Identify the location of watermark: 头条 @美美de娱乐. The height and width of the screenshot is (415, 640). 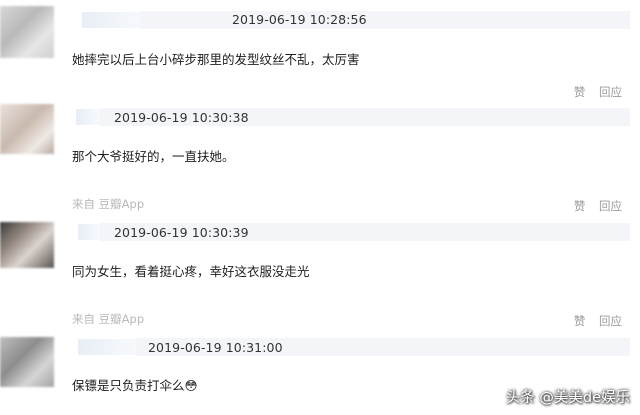
(567, 398).